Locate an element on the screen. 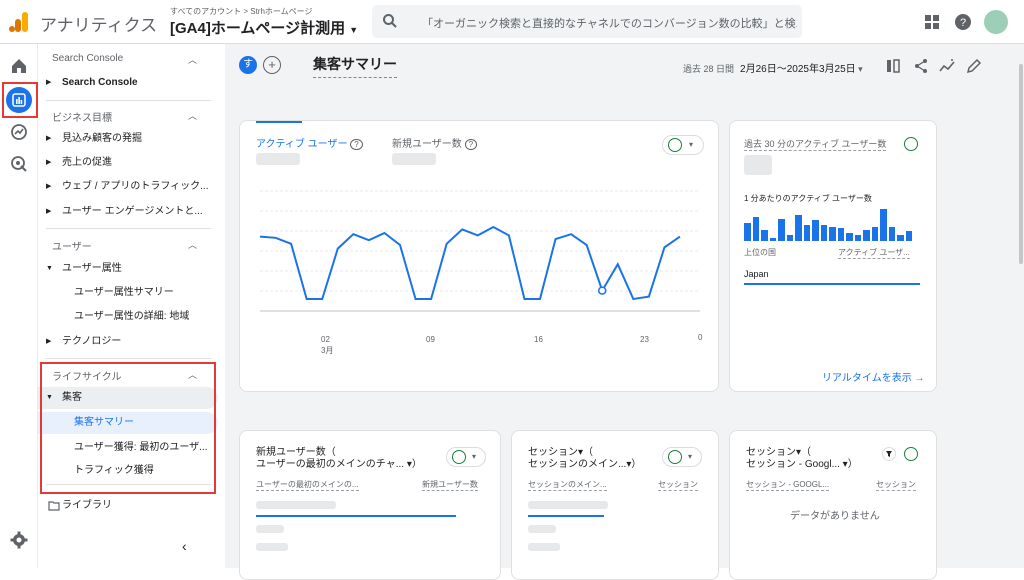 This screenshot has width=1024, height=580. card-subtitle-dropdown: セッションのメイン...▾） is located at coordinates (584, 465).